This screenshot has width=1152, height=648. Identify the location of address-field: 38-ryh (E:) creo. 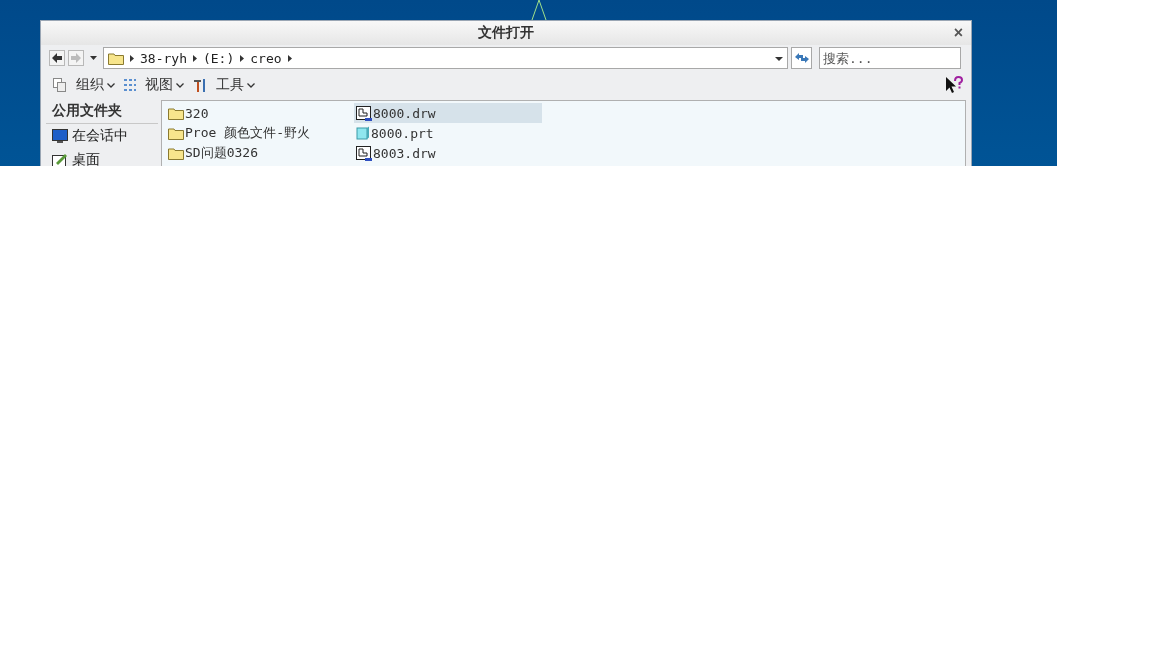
(445, 58).